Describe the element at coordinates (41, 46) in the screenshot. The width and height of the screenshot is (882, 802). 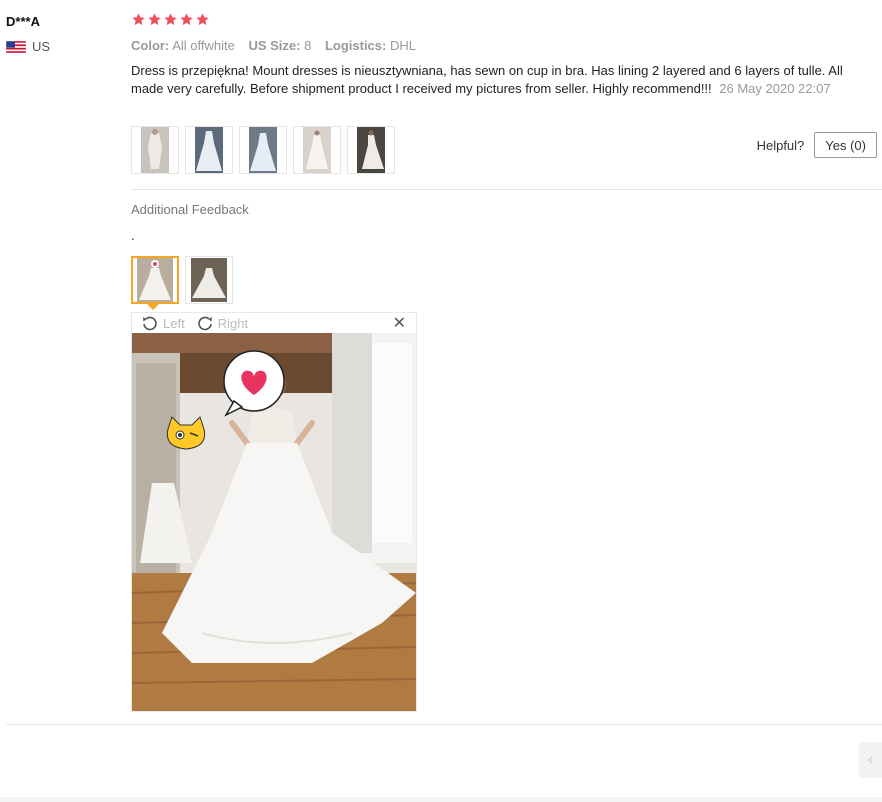
I see `country-code: US` at that location.